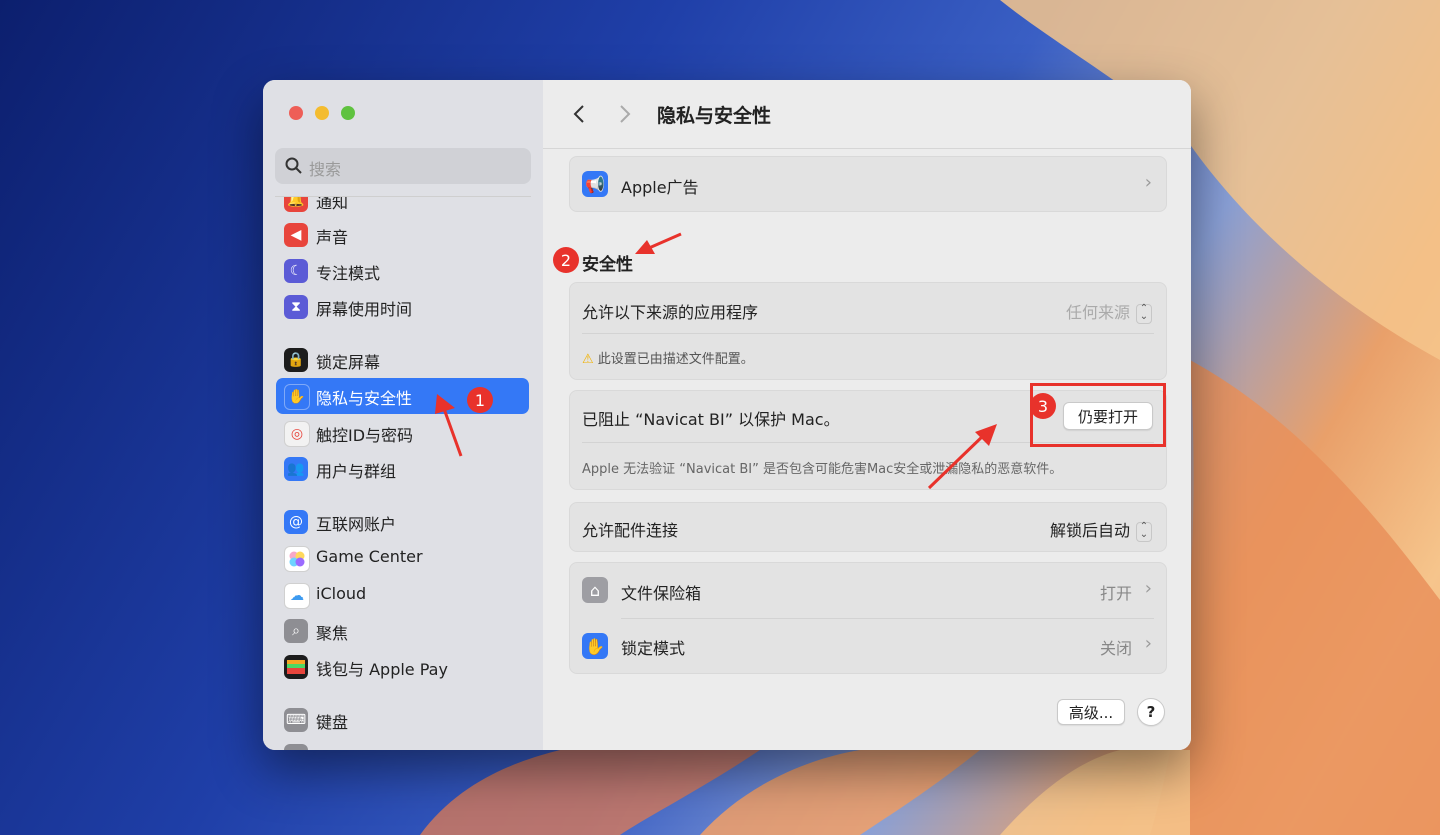 This screenshot has height=835, width=1440. Describe the element at coordinates (296, 235) in the screenshot. I see `speaker-icon: ◀` at that location.